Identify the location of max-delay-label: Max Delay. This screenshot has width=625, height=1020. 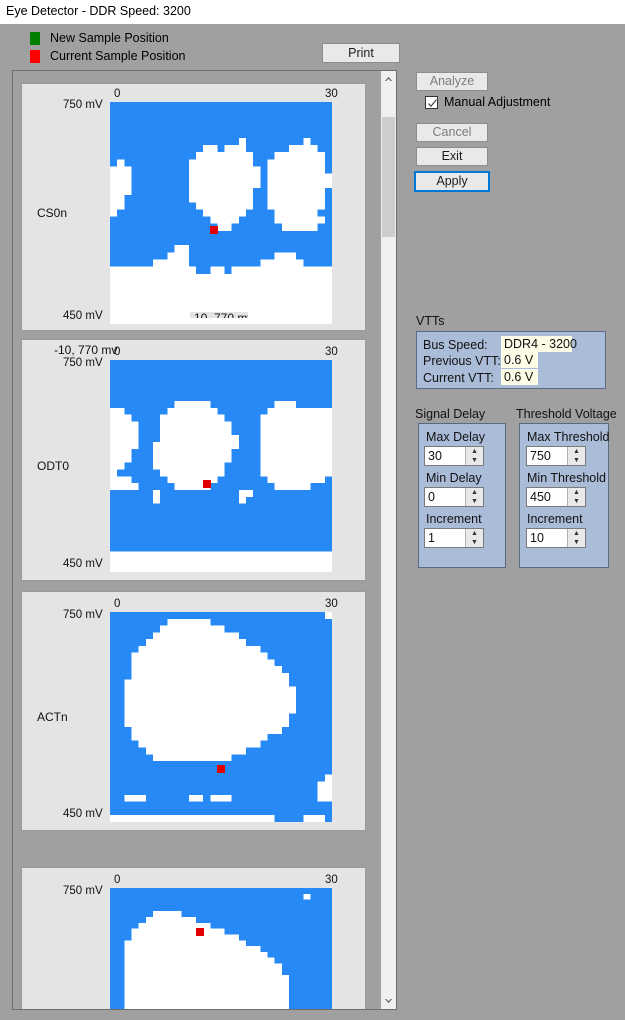
(456, 437).